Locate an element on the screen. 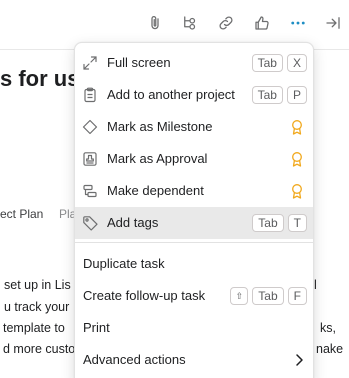 Image resolution: width=349 pixels, height=378 pixels. project-tab: ect Plan is located at coordinates (21, 214).